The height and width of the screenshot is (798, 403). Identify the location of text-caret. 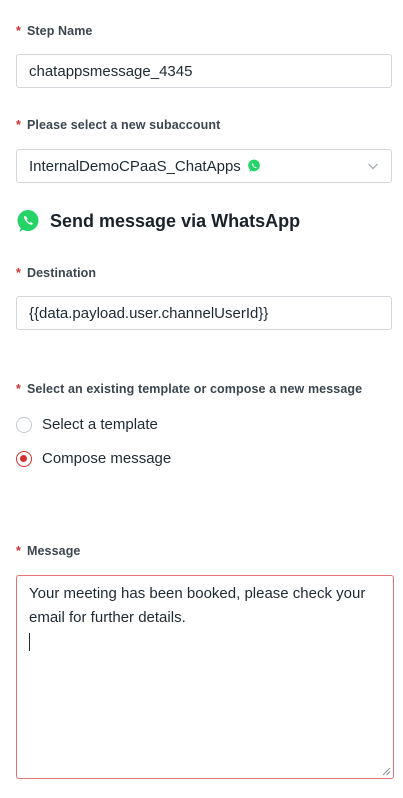
(29, 642).